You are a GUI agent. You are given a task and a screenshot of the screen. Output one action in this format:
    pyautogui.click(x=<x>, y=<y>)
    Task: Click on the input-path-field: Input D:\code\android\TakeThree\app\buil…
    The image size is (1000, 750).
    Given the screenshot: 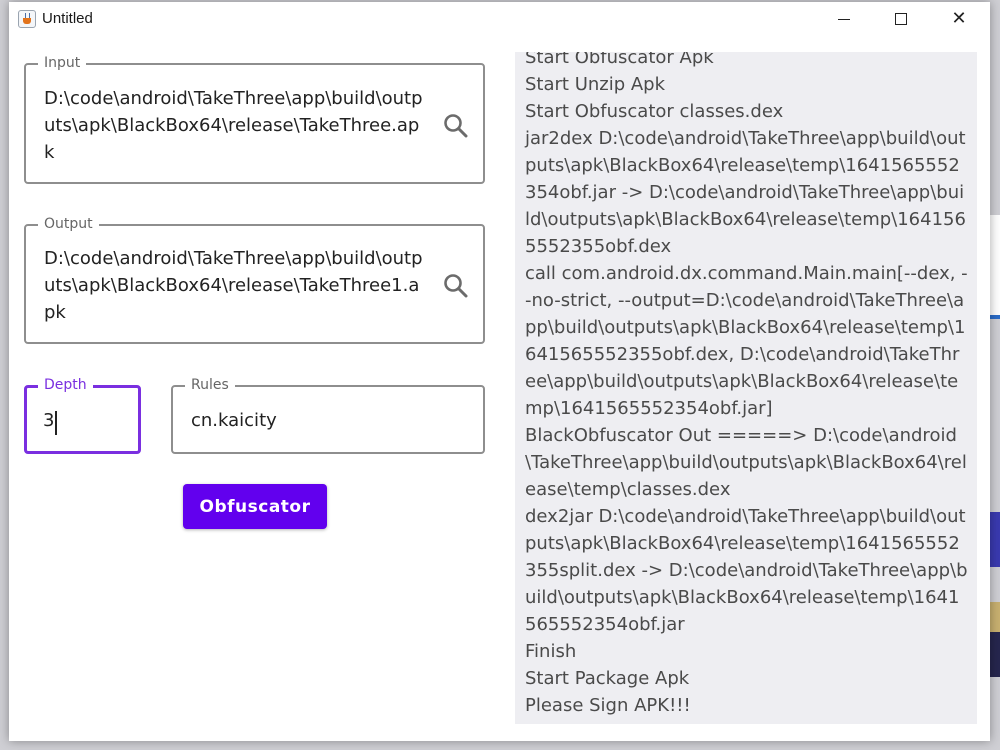 What is the action you would take?
    pyautogui.click(x=254, y=119)
    